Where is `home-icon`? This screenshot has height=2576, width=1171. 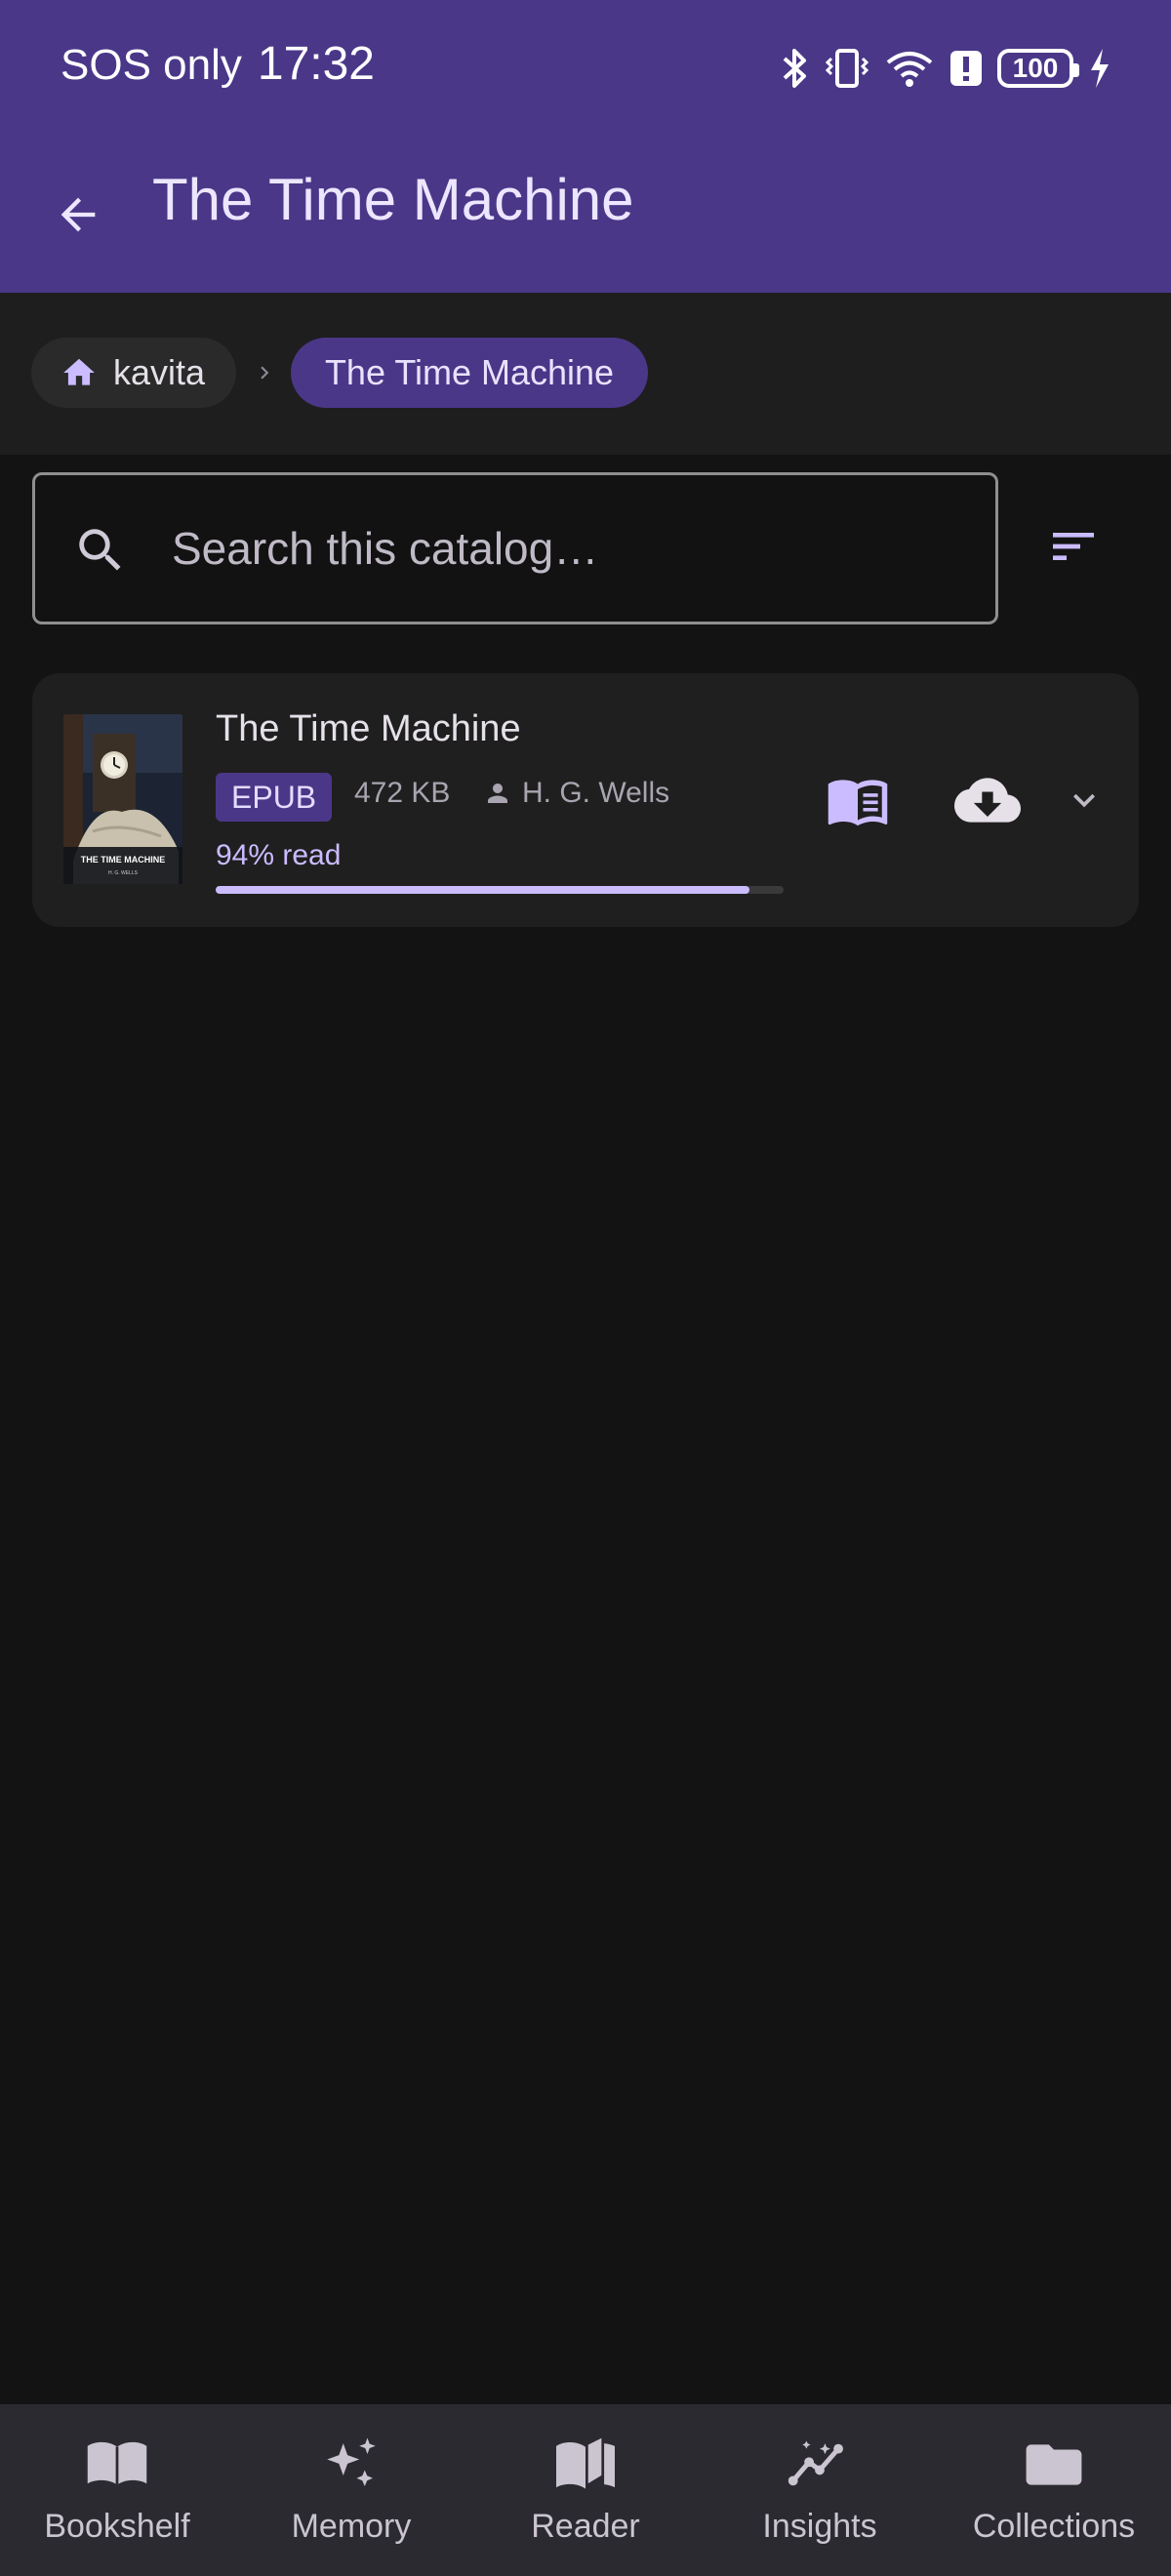
home-icon is located at coordinates (79, 371).